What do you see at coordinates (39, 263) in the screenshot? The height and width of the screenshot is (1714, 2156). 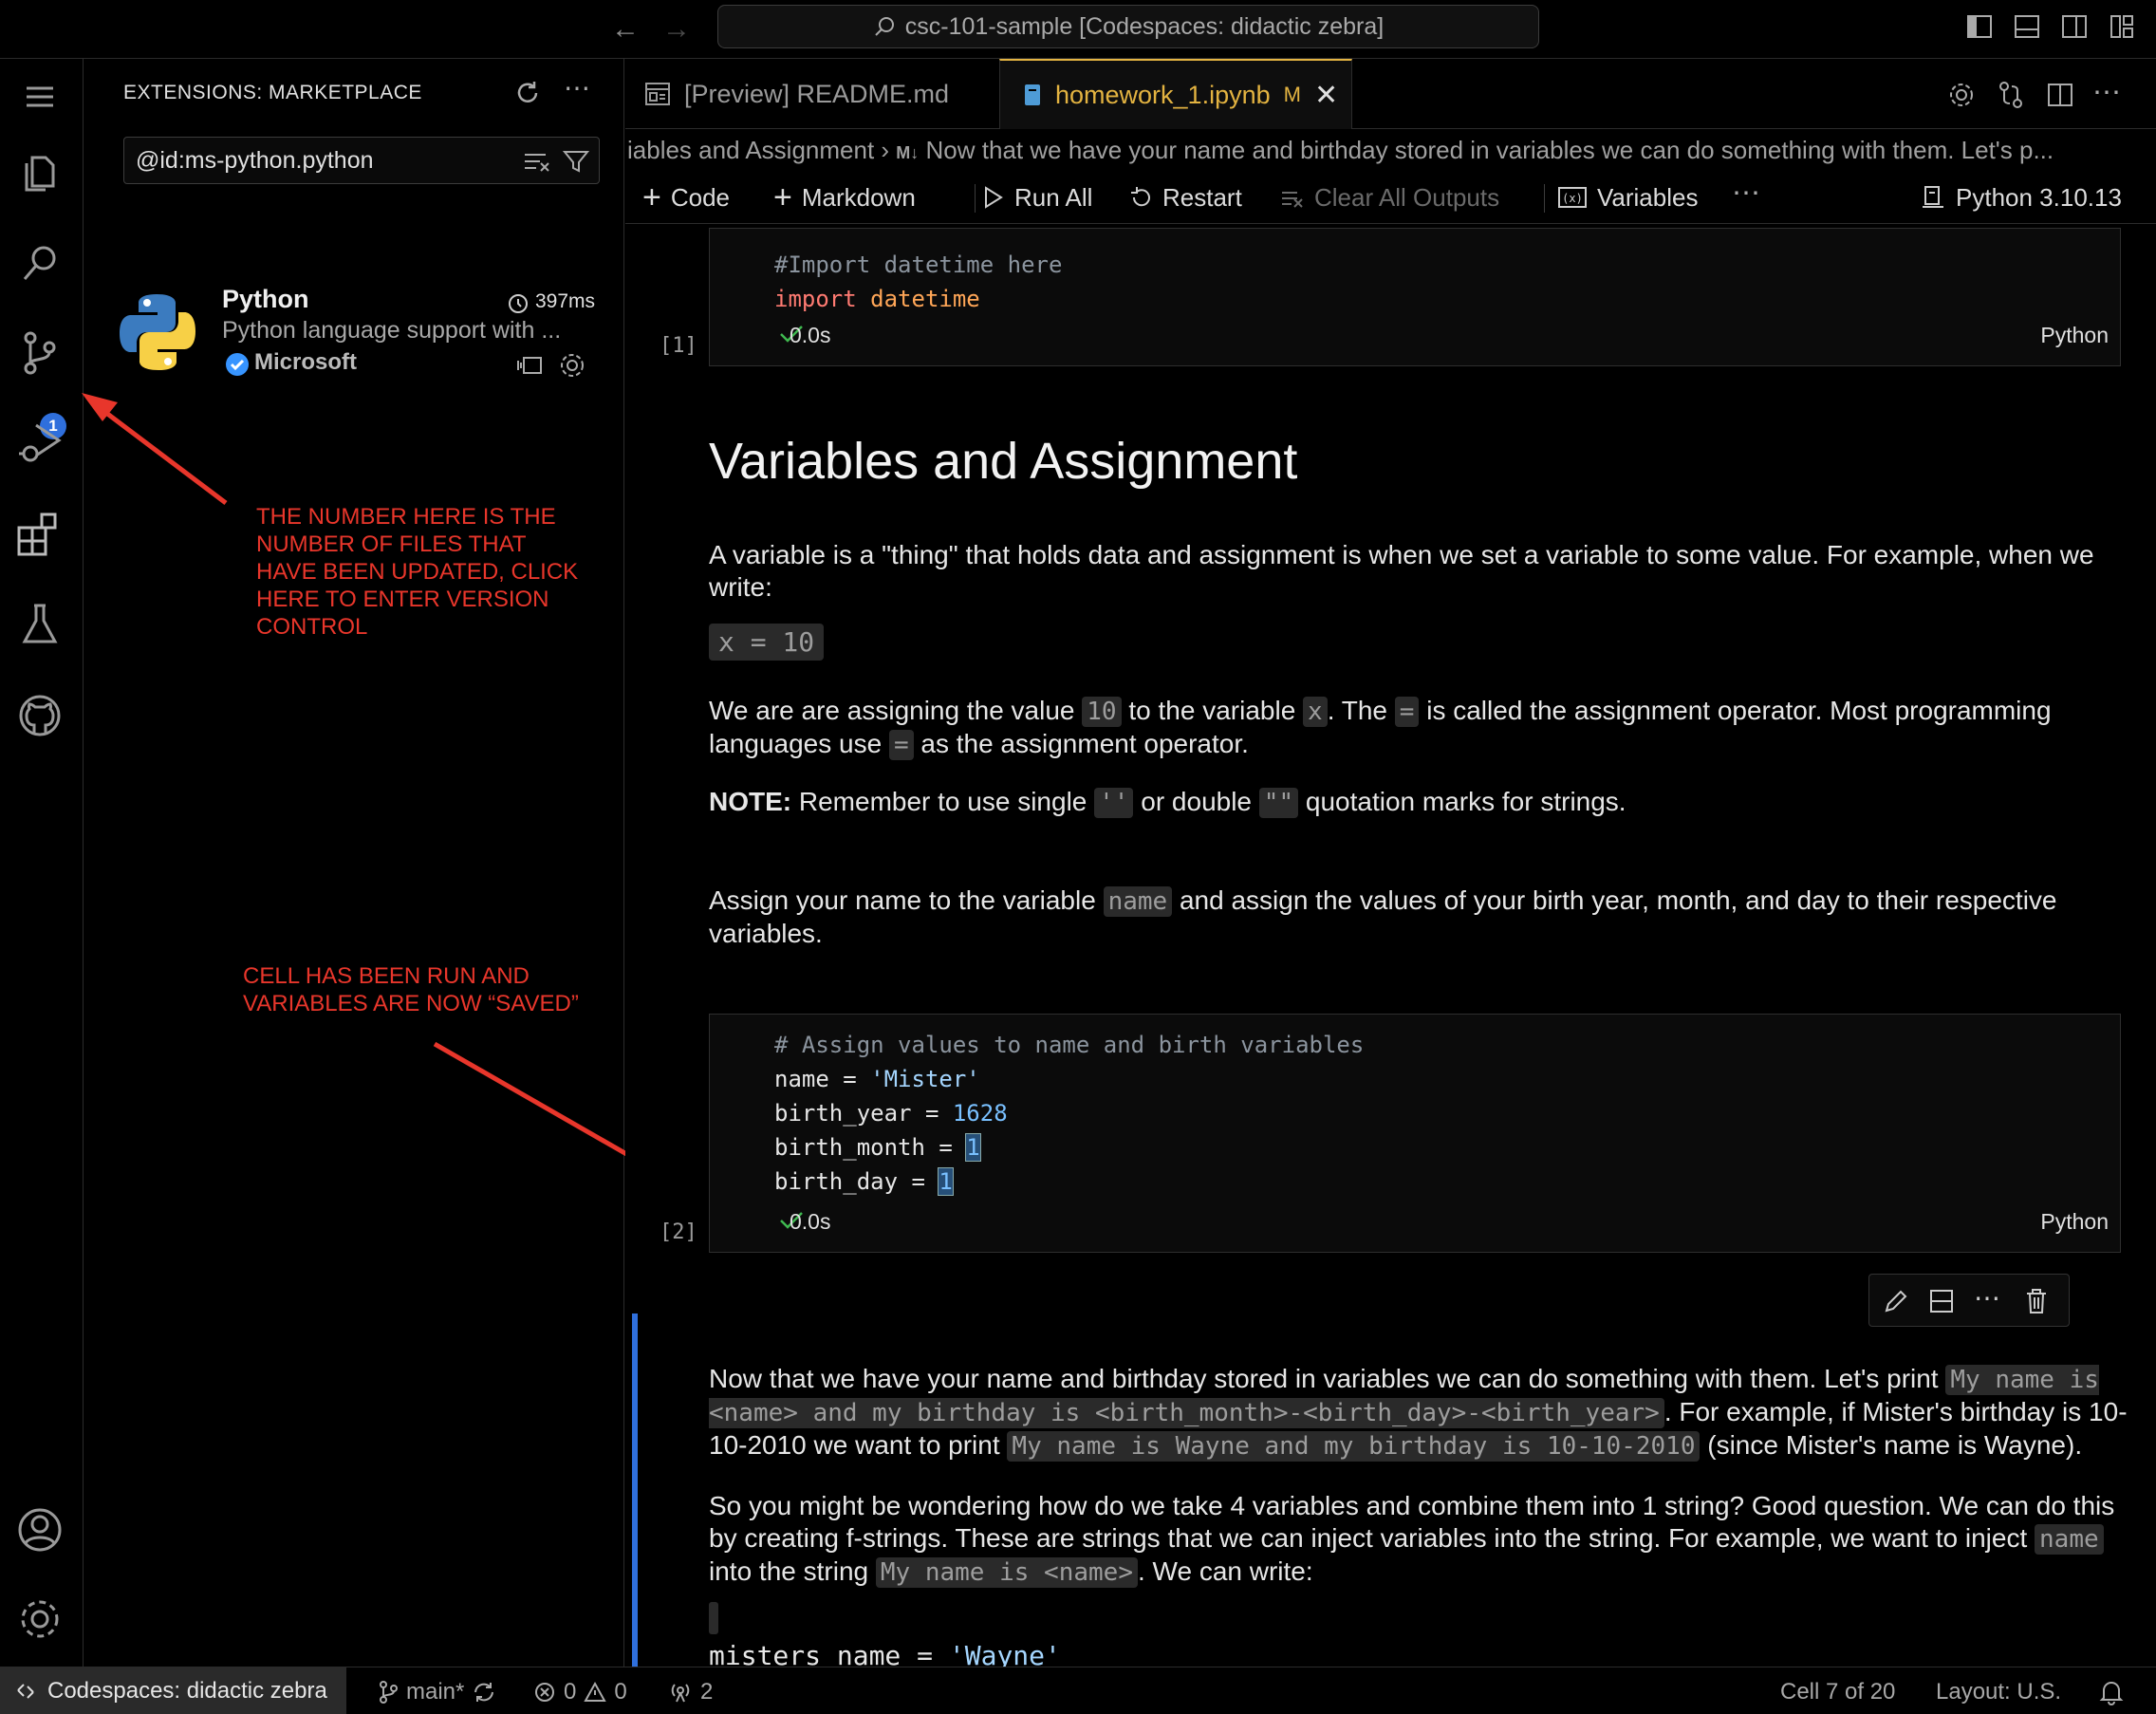 I see `search-icon` at bounding box center [39, 263].